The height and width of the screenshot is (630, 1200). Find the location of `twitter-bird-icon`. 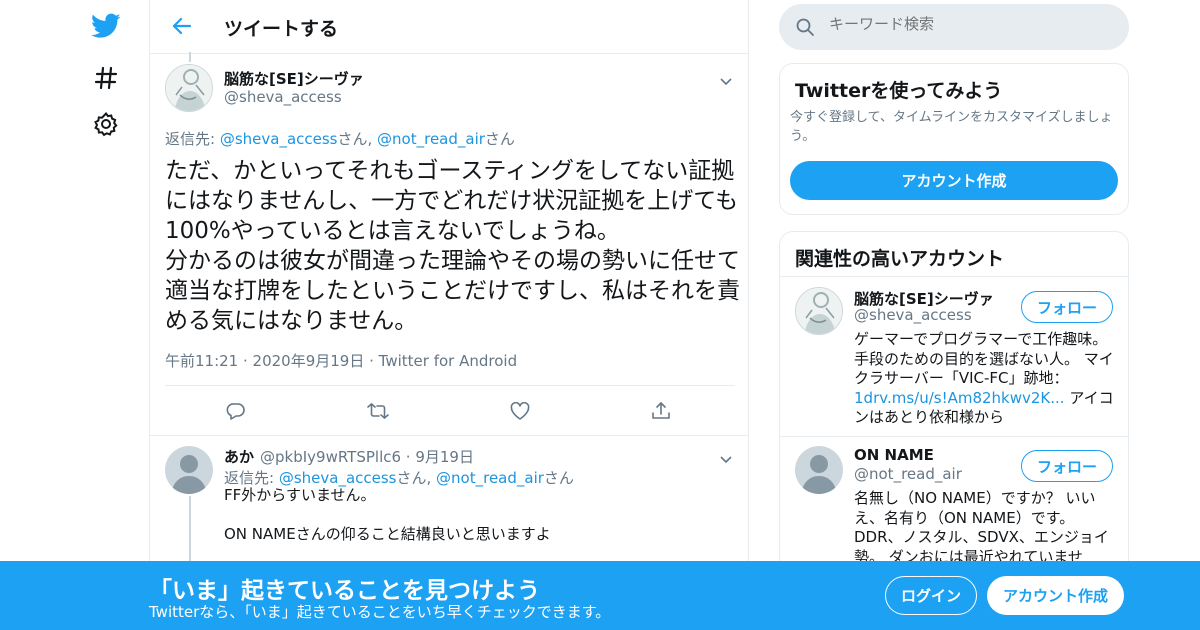

twitter-bird-icon is located at coordinates (106, 26).